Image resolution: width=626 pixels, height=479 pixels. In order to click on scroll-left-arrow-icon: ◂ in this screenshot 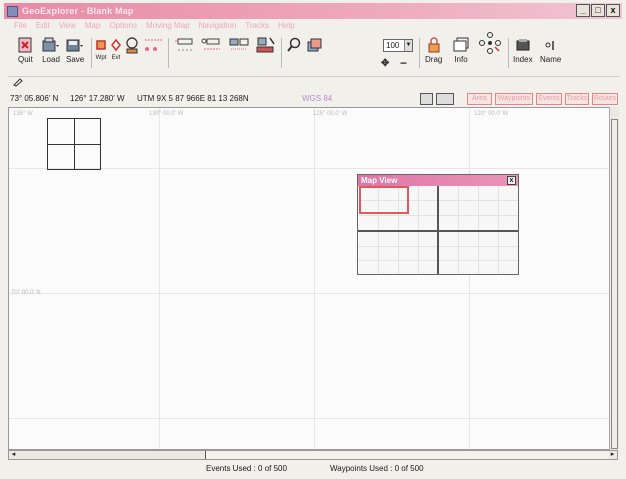, I will do `click(13, 455)`.